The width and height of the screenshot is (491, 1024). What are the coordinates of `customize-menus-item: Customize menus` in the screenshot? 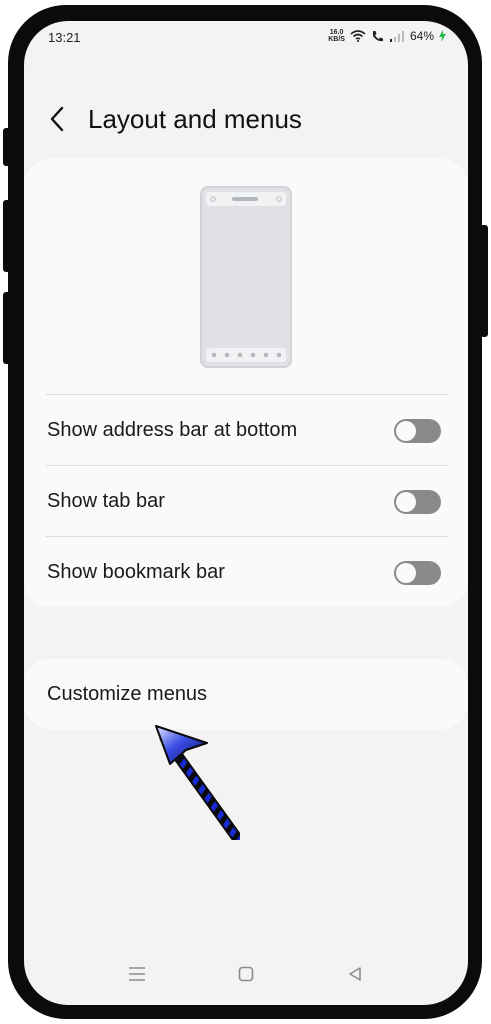 It's located at (246, 694).